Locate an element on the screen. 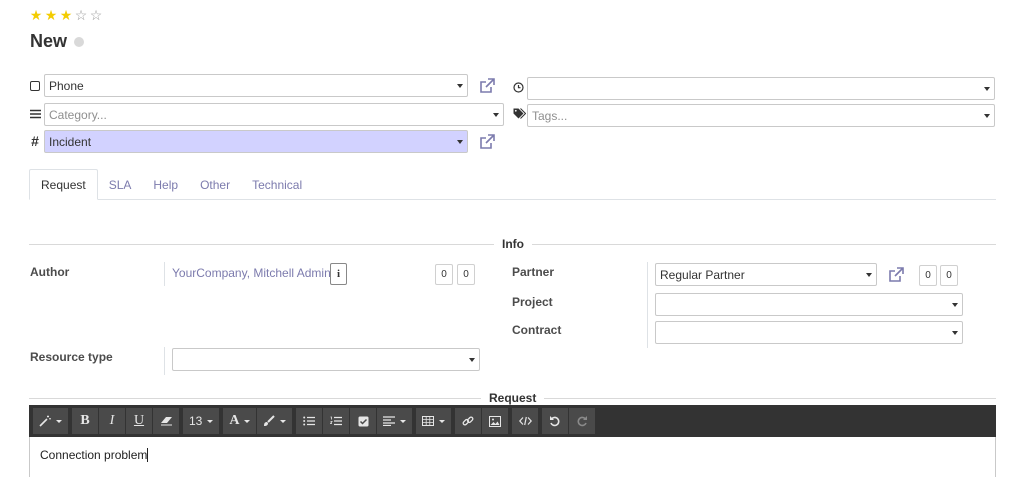  magic-wand-icon is located at coordinates (50, 421).